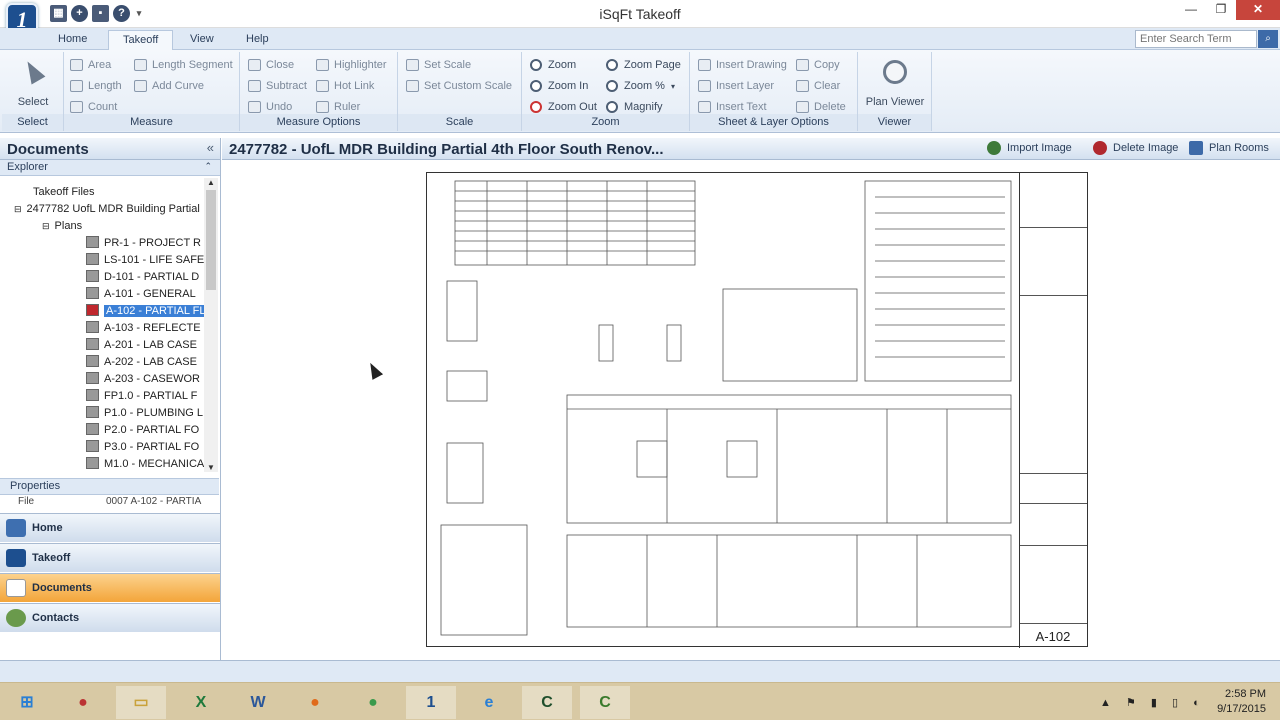  I want to click on scrollbar-thumb, so click(211, 240).